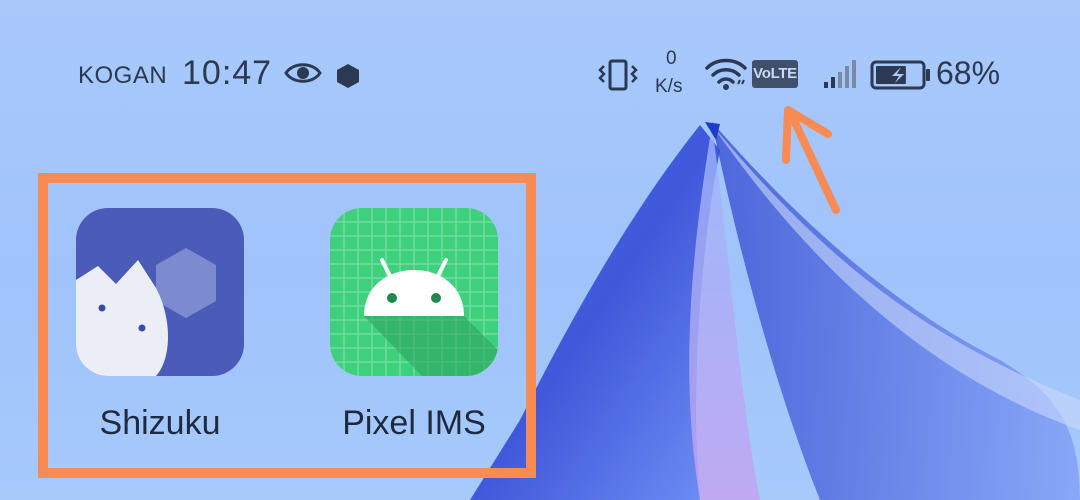 Image resolution: width=1080 pixels, height=500 pixels. What do you see at coordinates (840, 74) in the screenshot?
I see `cell-signal-icon` at bounding box center [840, 74].